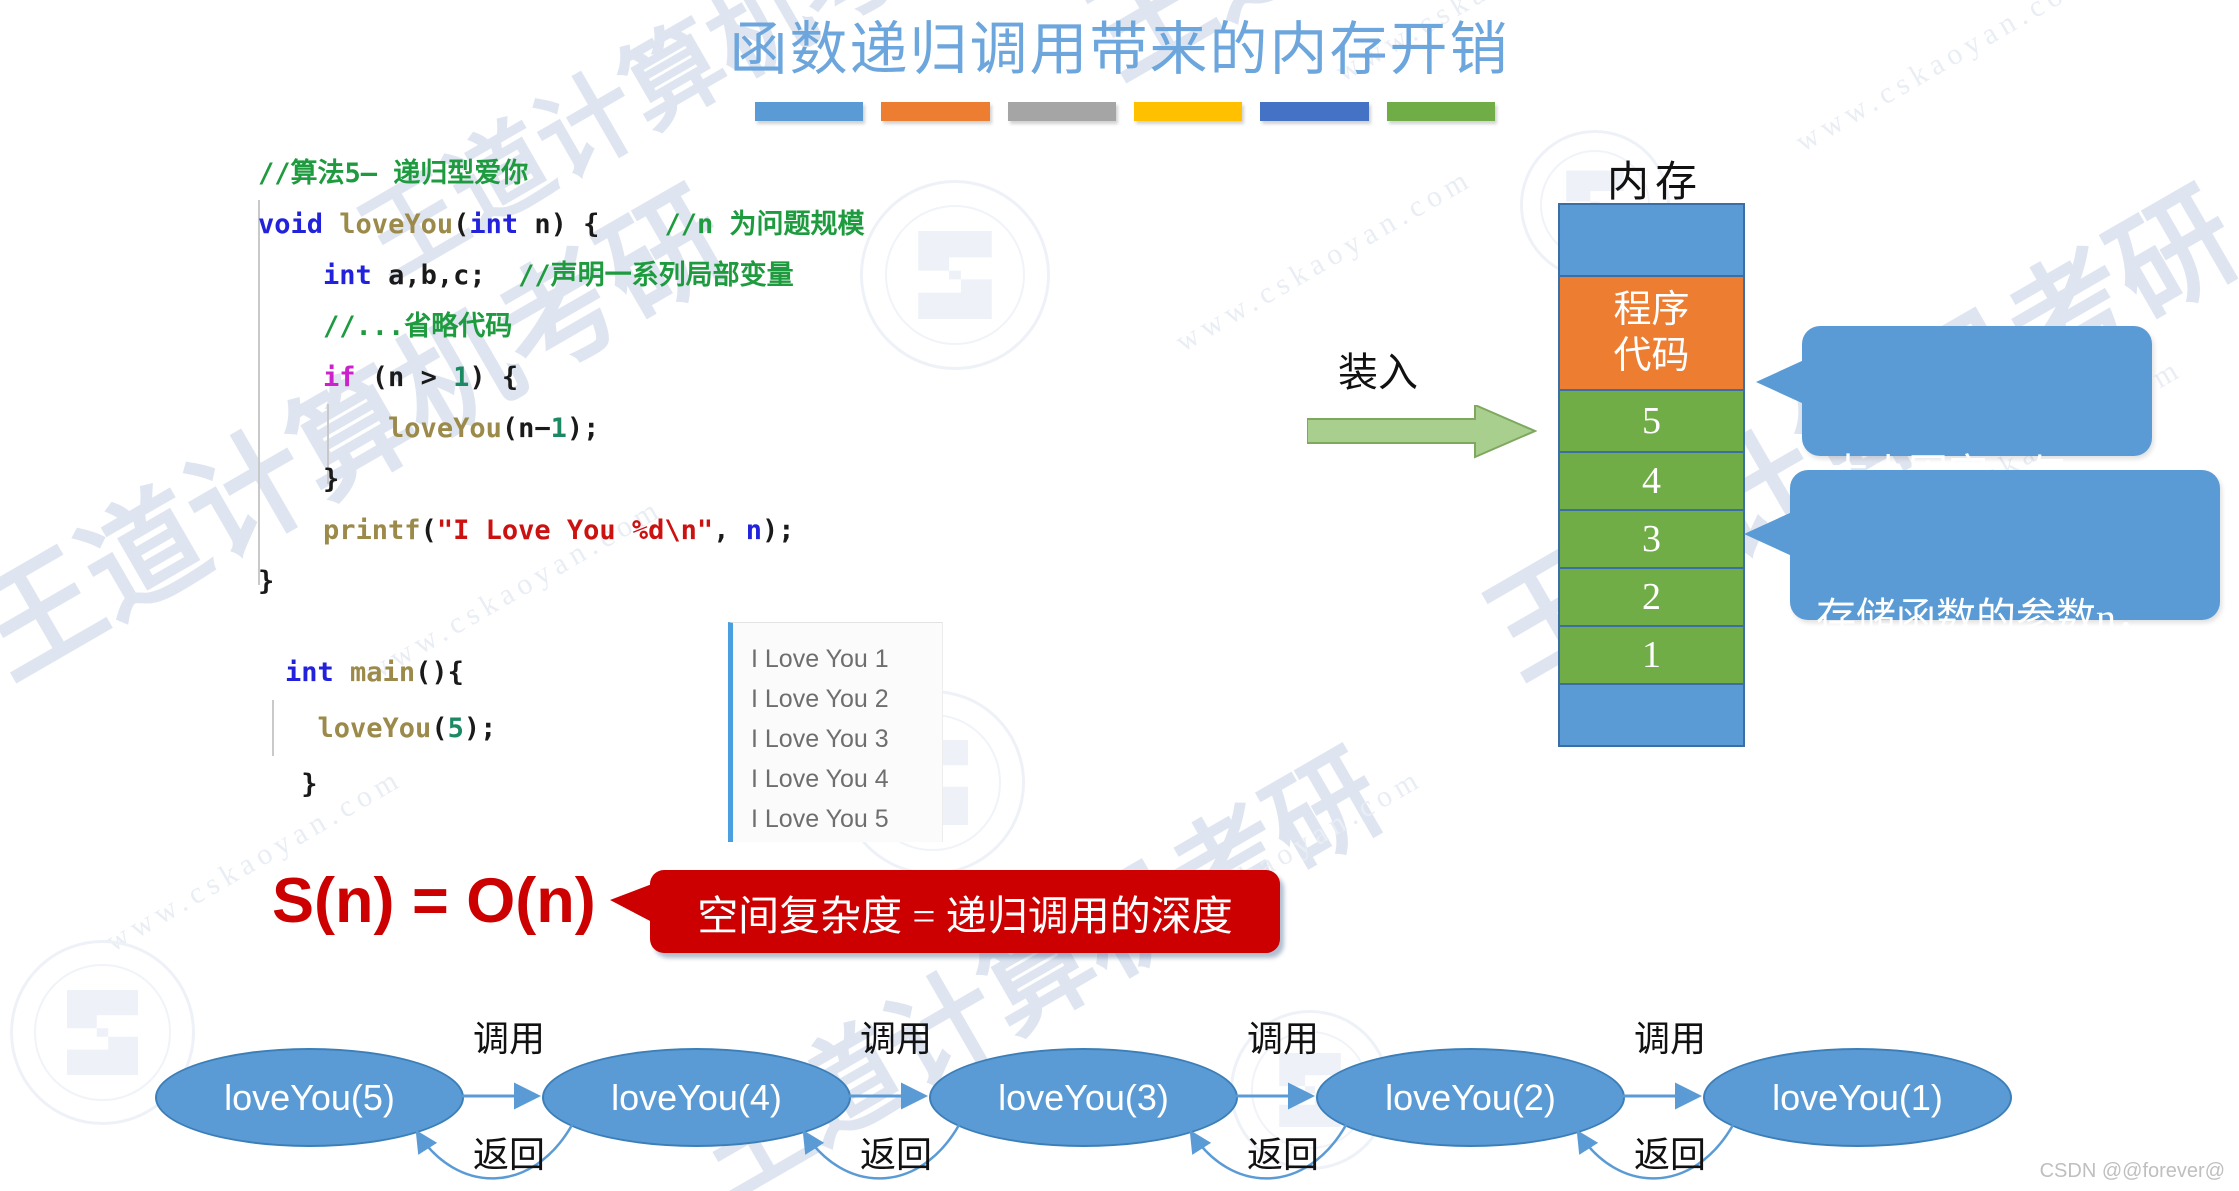  What do you see at coordinates (1651, 422) in the screenshot?
I see `memory-cell-5: 5` at bounding box center [1651, 422].